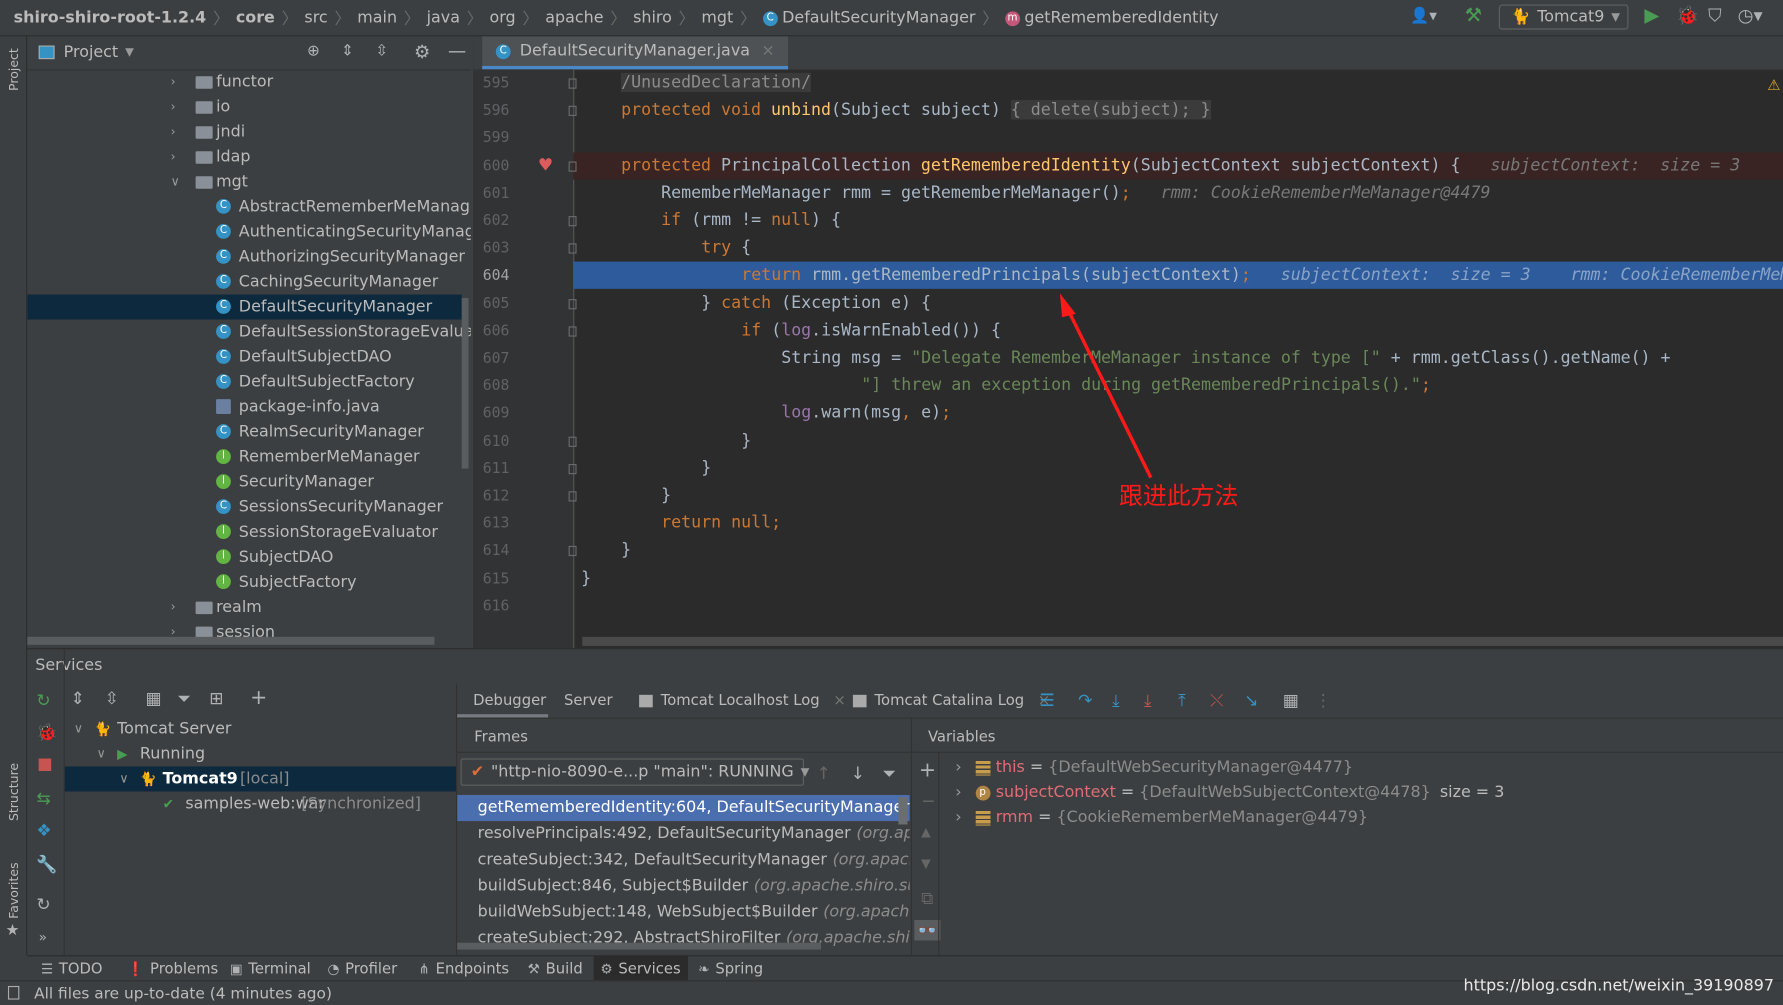 The height and width of the screenshot is (1005, 1783). I want to click on variable-row: › rmm = {CookieRememberMeManager@4479}, so click(1161, 817).